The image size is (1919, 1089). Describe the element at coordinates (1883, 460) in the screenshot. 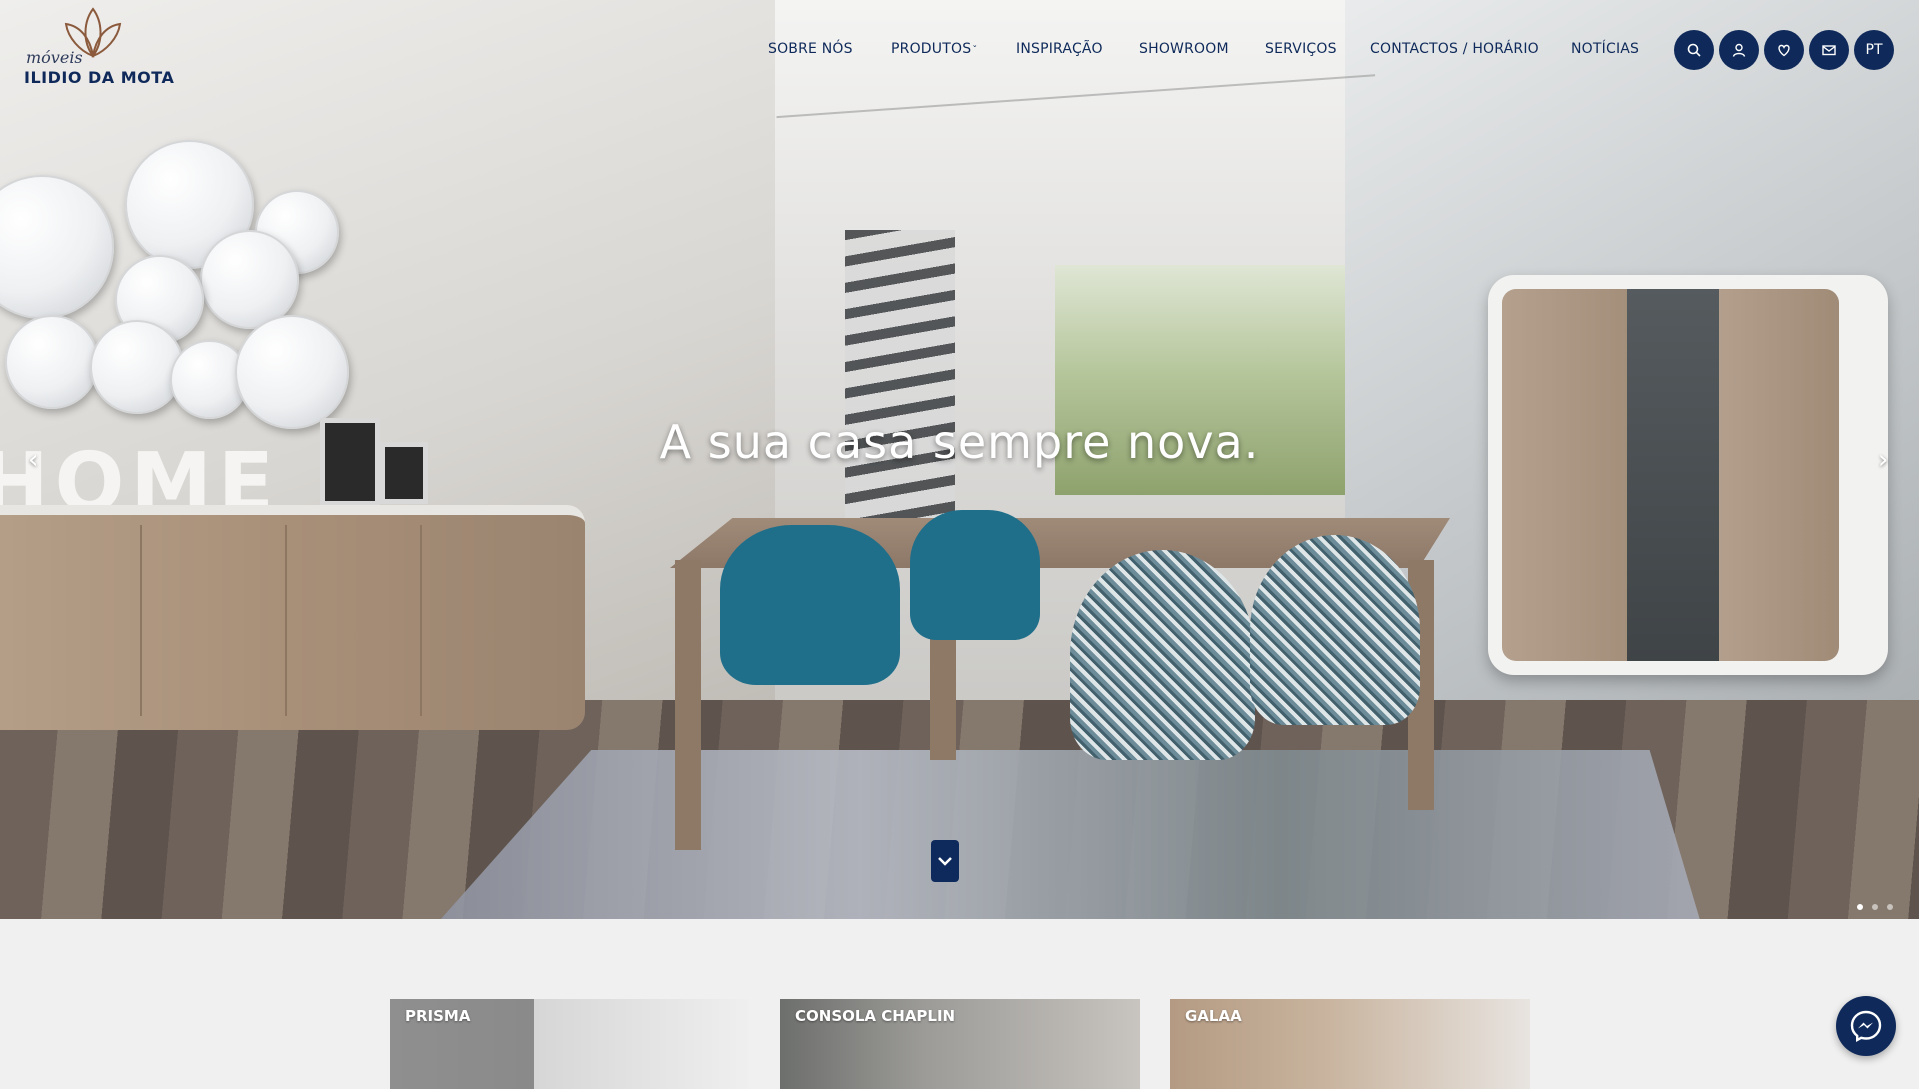

I see `slider-next-arrow: ›` at that location.